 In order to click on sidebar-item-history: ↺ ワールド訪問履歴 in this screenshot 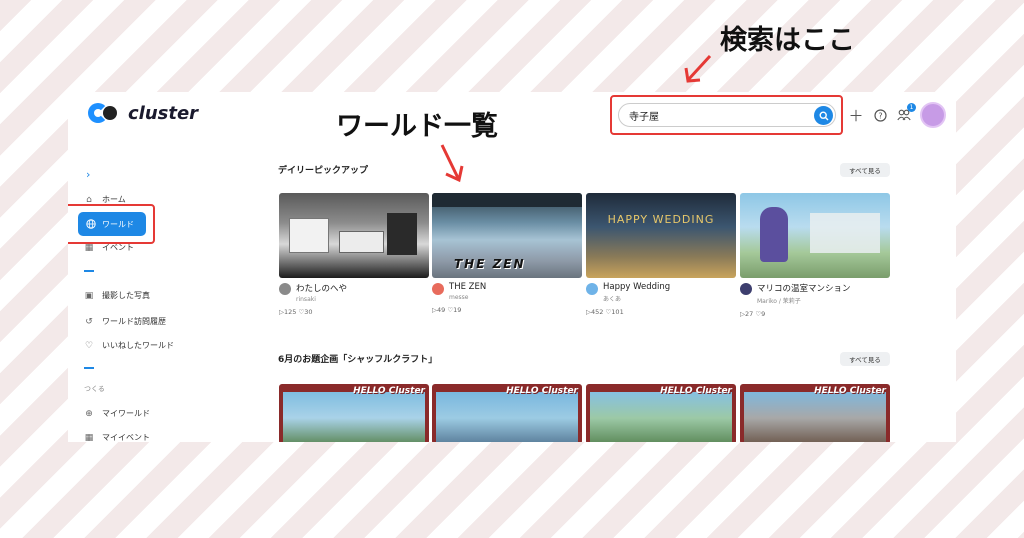, I will do `click(125, 321)`.